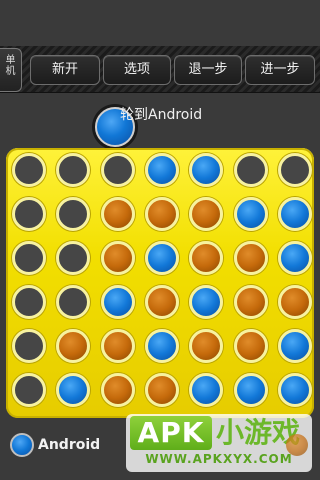 The height and width of the screenshot is (480, 320). What do you see at coordinates (161, 115) in the screenshot?
I see `turn-status: 轮到Android` at bounding box center [161, 115].